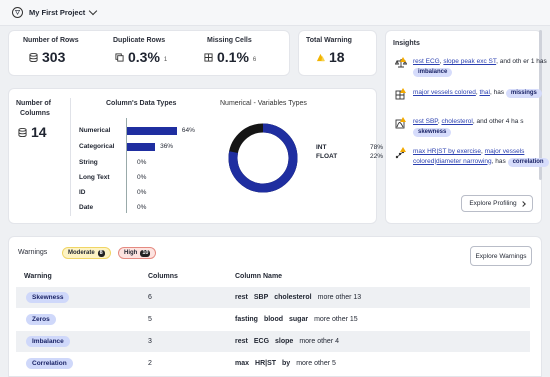 The image size is (550, 377). I want to click on stat-value-duplicates: 0.3% 1, so click(141, 57).